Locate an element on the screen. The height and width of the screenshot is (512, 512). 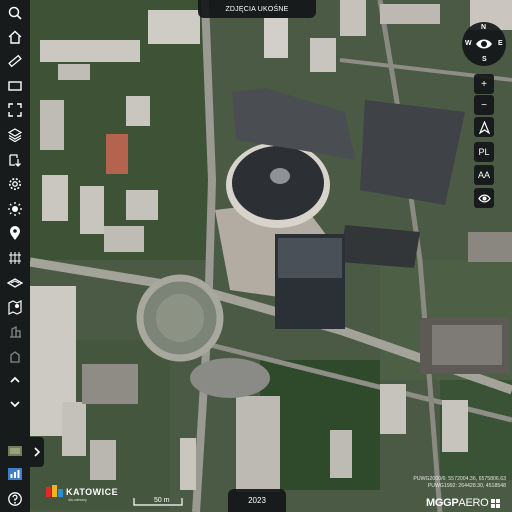
chevron-right-icon is located at coordinates (37, 452).